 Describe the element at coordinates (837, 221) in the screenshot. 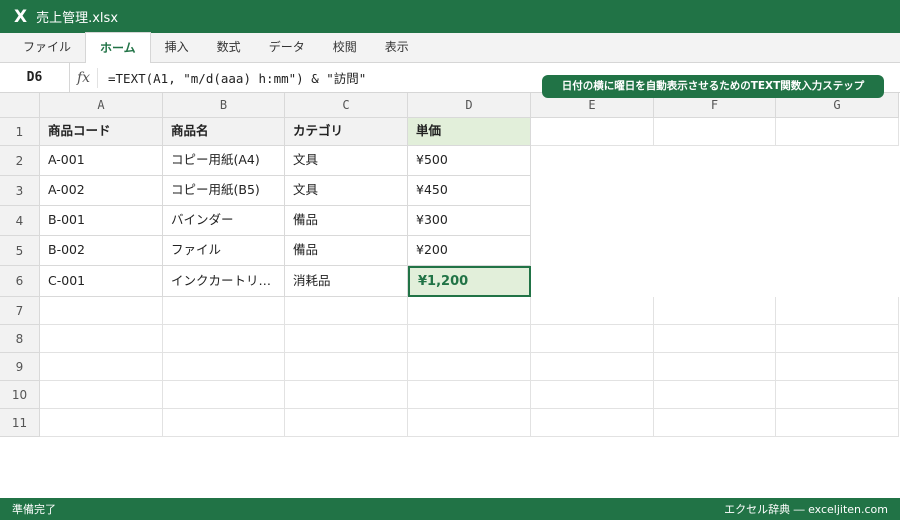

I see `cell-g4` at that location.